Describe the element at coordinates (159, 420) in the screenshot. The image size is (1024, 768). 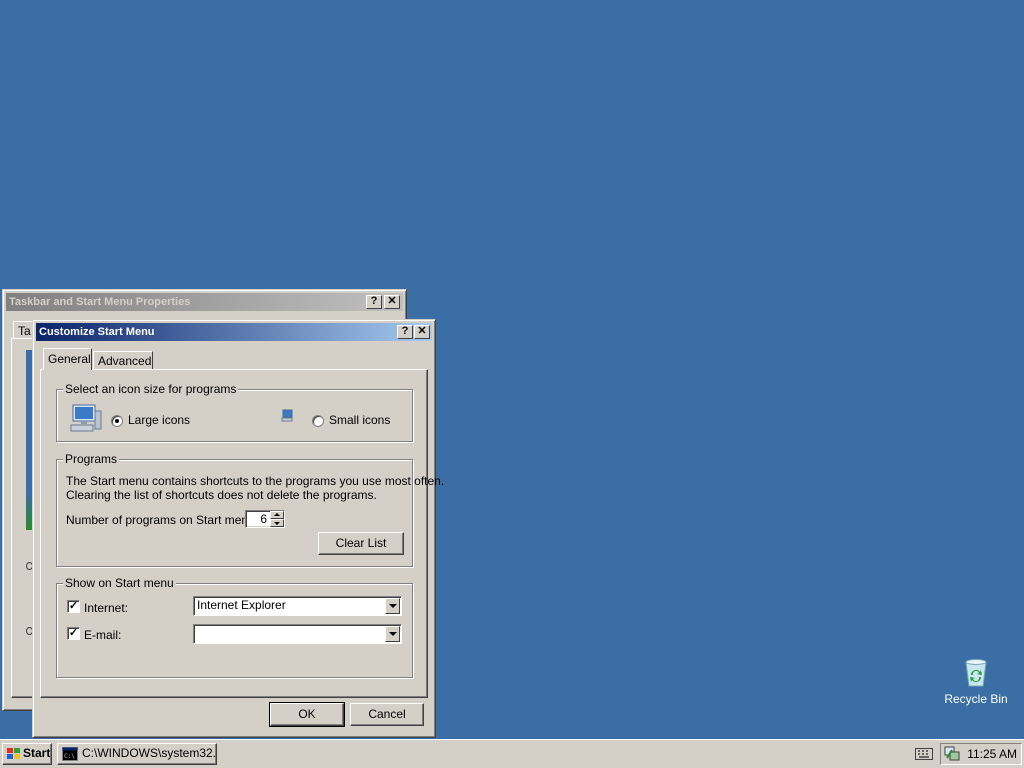
I see `large-icons-label: Large icons` at that location.